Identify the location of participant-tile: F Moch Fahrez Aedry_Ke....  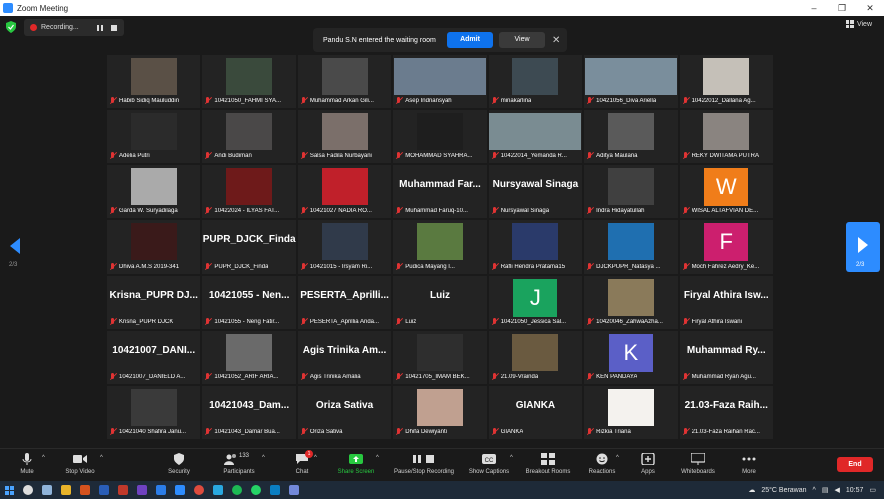
(726, 247).